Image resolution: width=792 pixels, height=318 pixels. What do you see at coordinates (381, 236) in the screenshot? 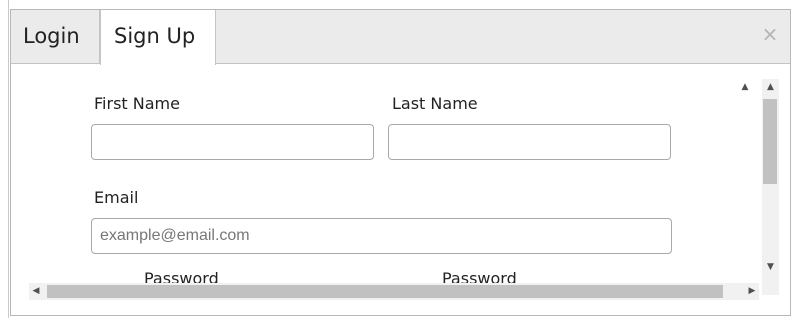
I see `email-input: example@email.com` at bounding box center [381, 236].